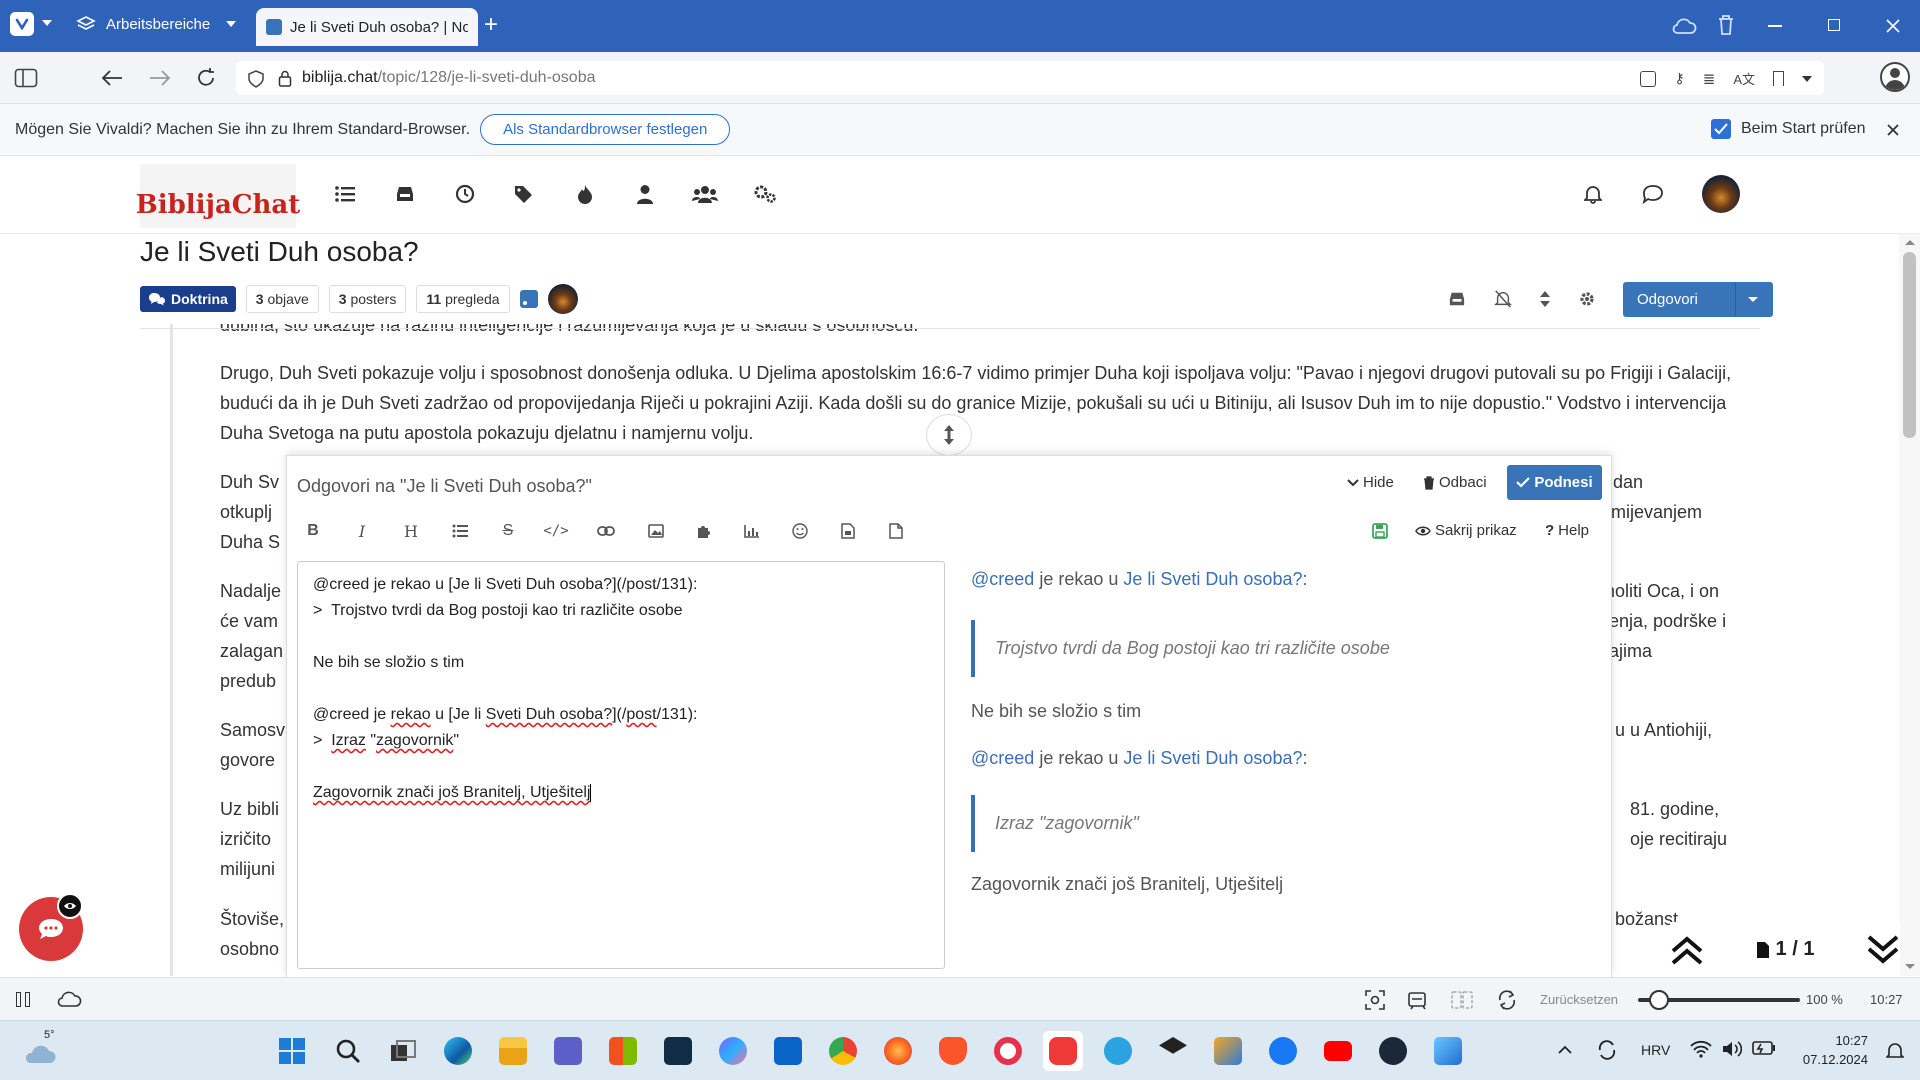  What do you see at coordinates (656, 531) in the screenshot?
I see `image-icon` at bounding box center [656, 531].